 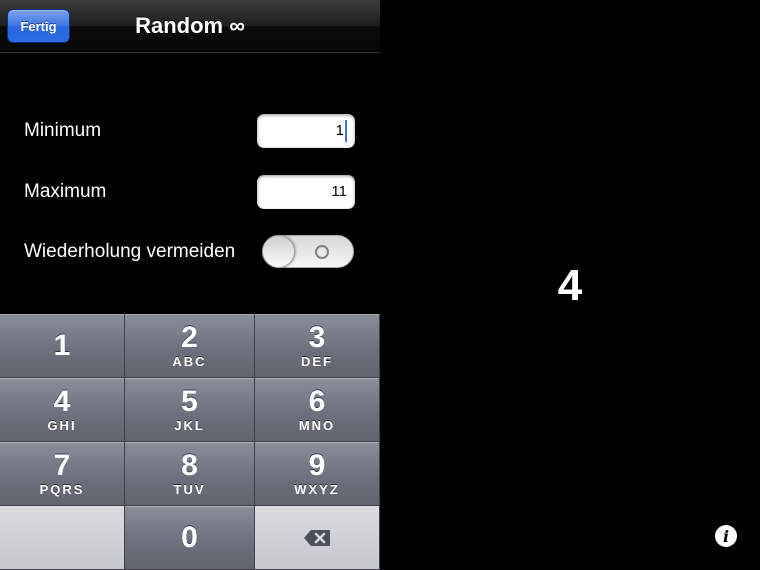 I want to click on key-9: 9 WXYZ, so click(x=317, y=474).